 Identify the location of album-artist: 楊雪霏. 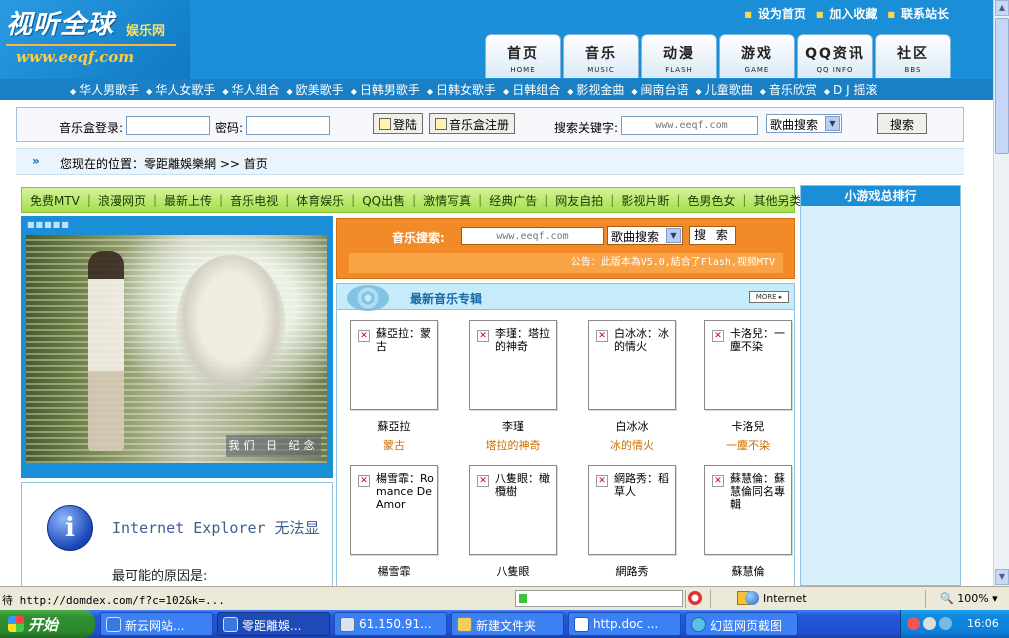
(394, 571).